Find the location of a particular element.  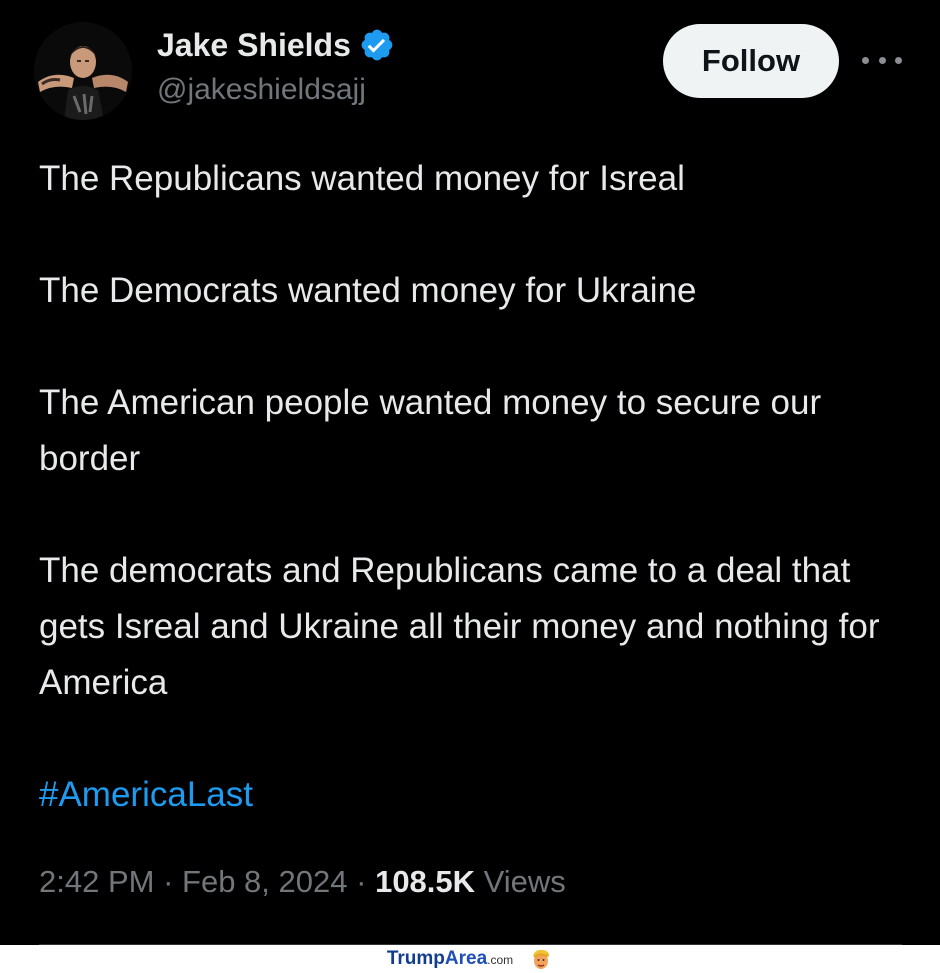

post-date: Feb 8, 2024 is located at coordinates (264, 881).